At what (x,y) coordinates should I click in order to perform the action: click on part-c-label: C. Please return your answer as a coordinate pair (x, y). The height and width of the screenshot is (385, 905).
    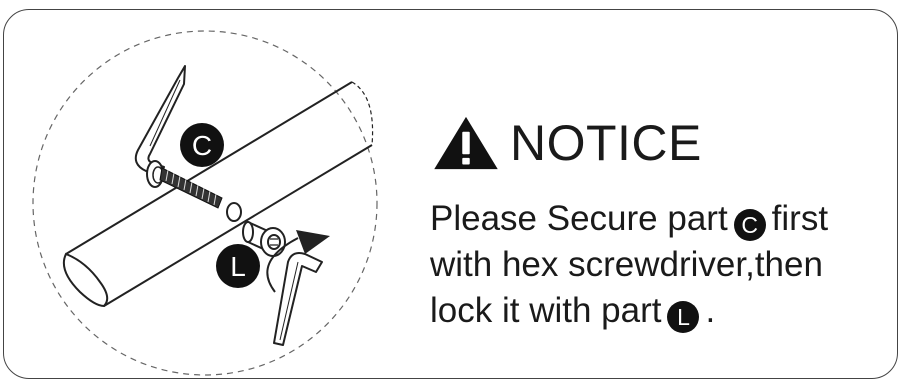
    Looking at the image, I should click on (202, 145).